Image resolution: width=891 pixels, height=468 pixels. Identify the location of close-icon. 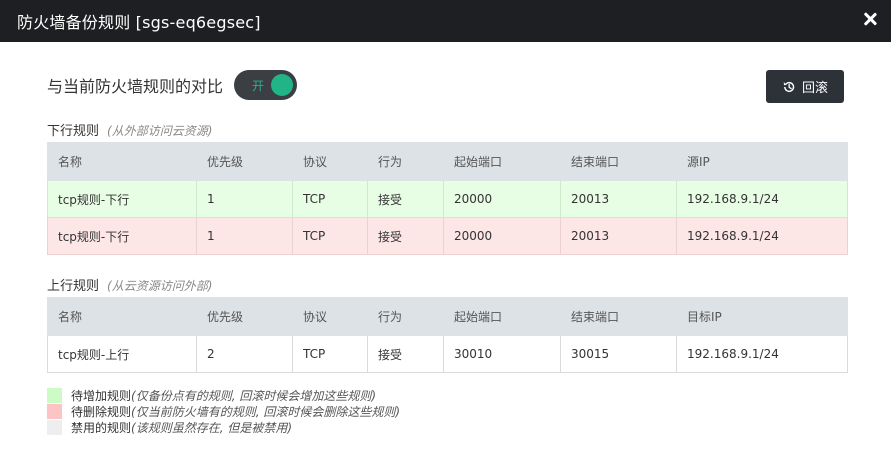
(870, 20).